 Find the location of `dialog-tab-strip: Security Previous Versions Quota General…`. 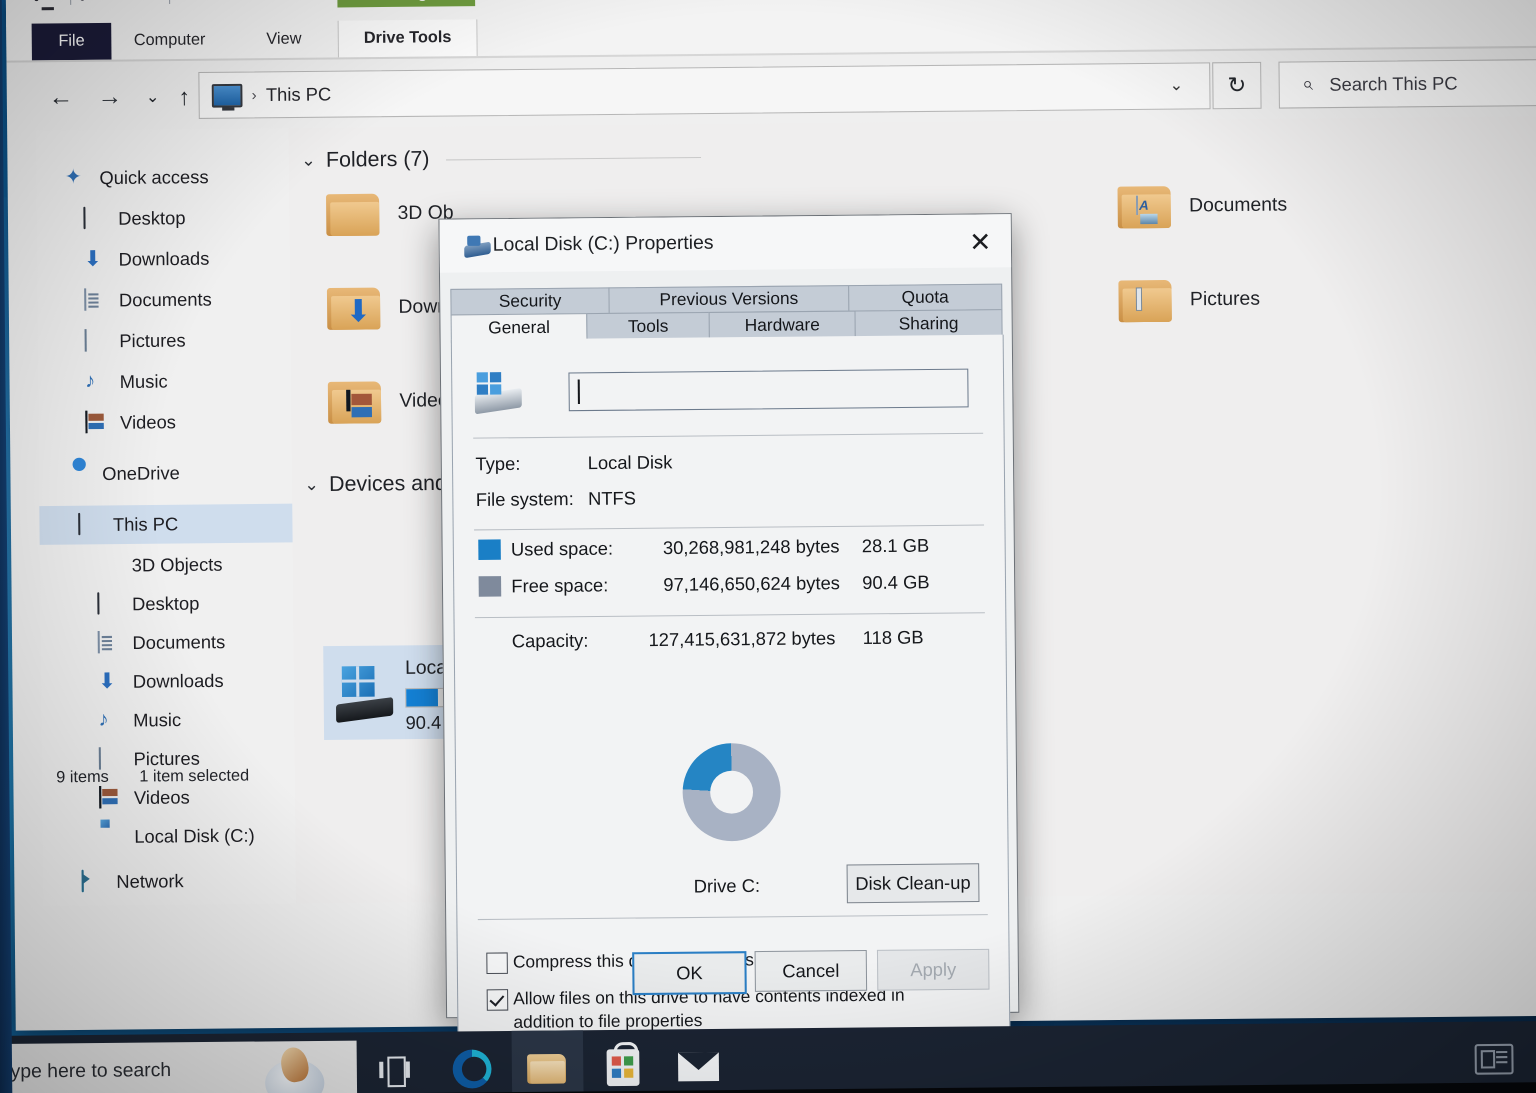

dialog-tab-strip: Security Previous Versions Quota General… is located at coordinates (726, 313).